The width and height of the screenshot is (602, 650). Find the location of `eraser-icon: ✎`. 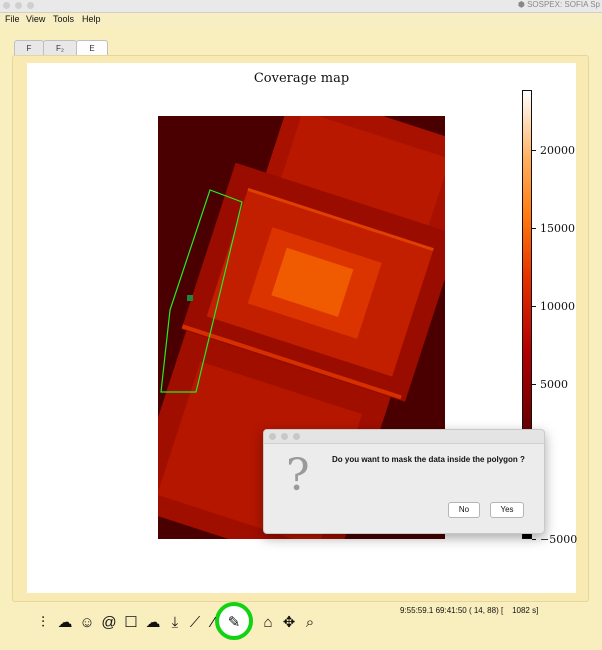

eraser-icon: ✎ is located at coordinates (234, 623).